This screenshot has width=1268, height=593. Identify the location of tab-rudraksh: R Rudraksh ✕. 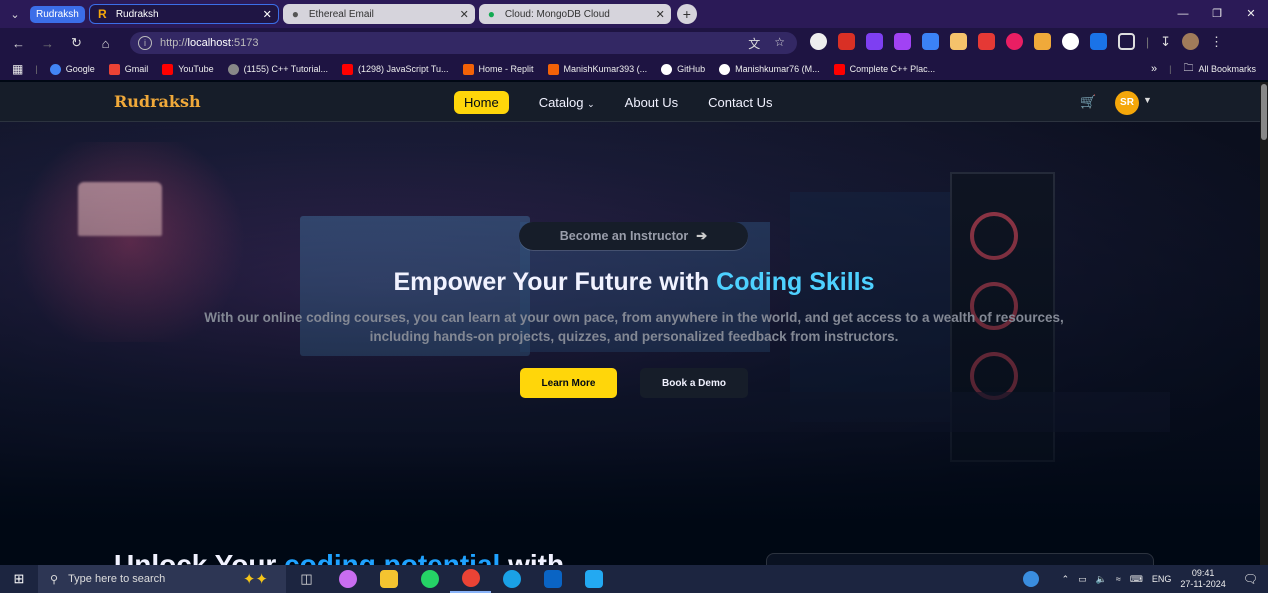
(183, 14).